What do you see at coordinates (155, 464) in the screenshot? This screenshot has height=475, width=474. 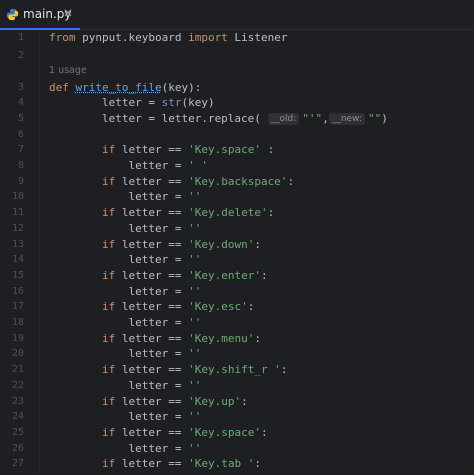 I see `code-text: if letter == 'Key.tab ':` at bounding box center [155, 464].